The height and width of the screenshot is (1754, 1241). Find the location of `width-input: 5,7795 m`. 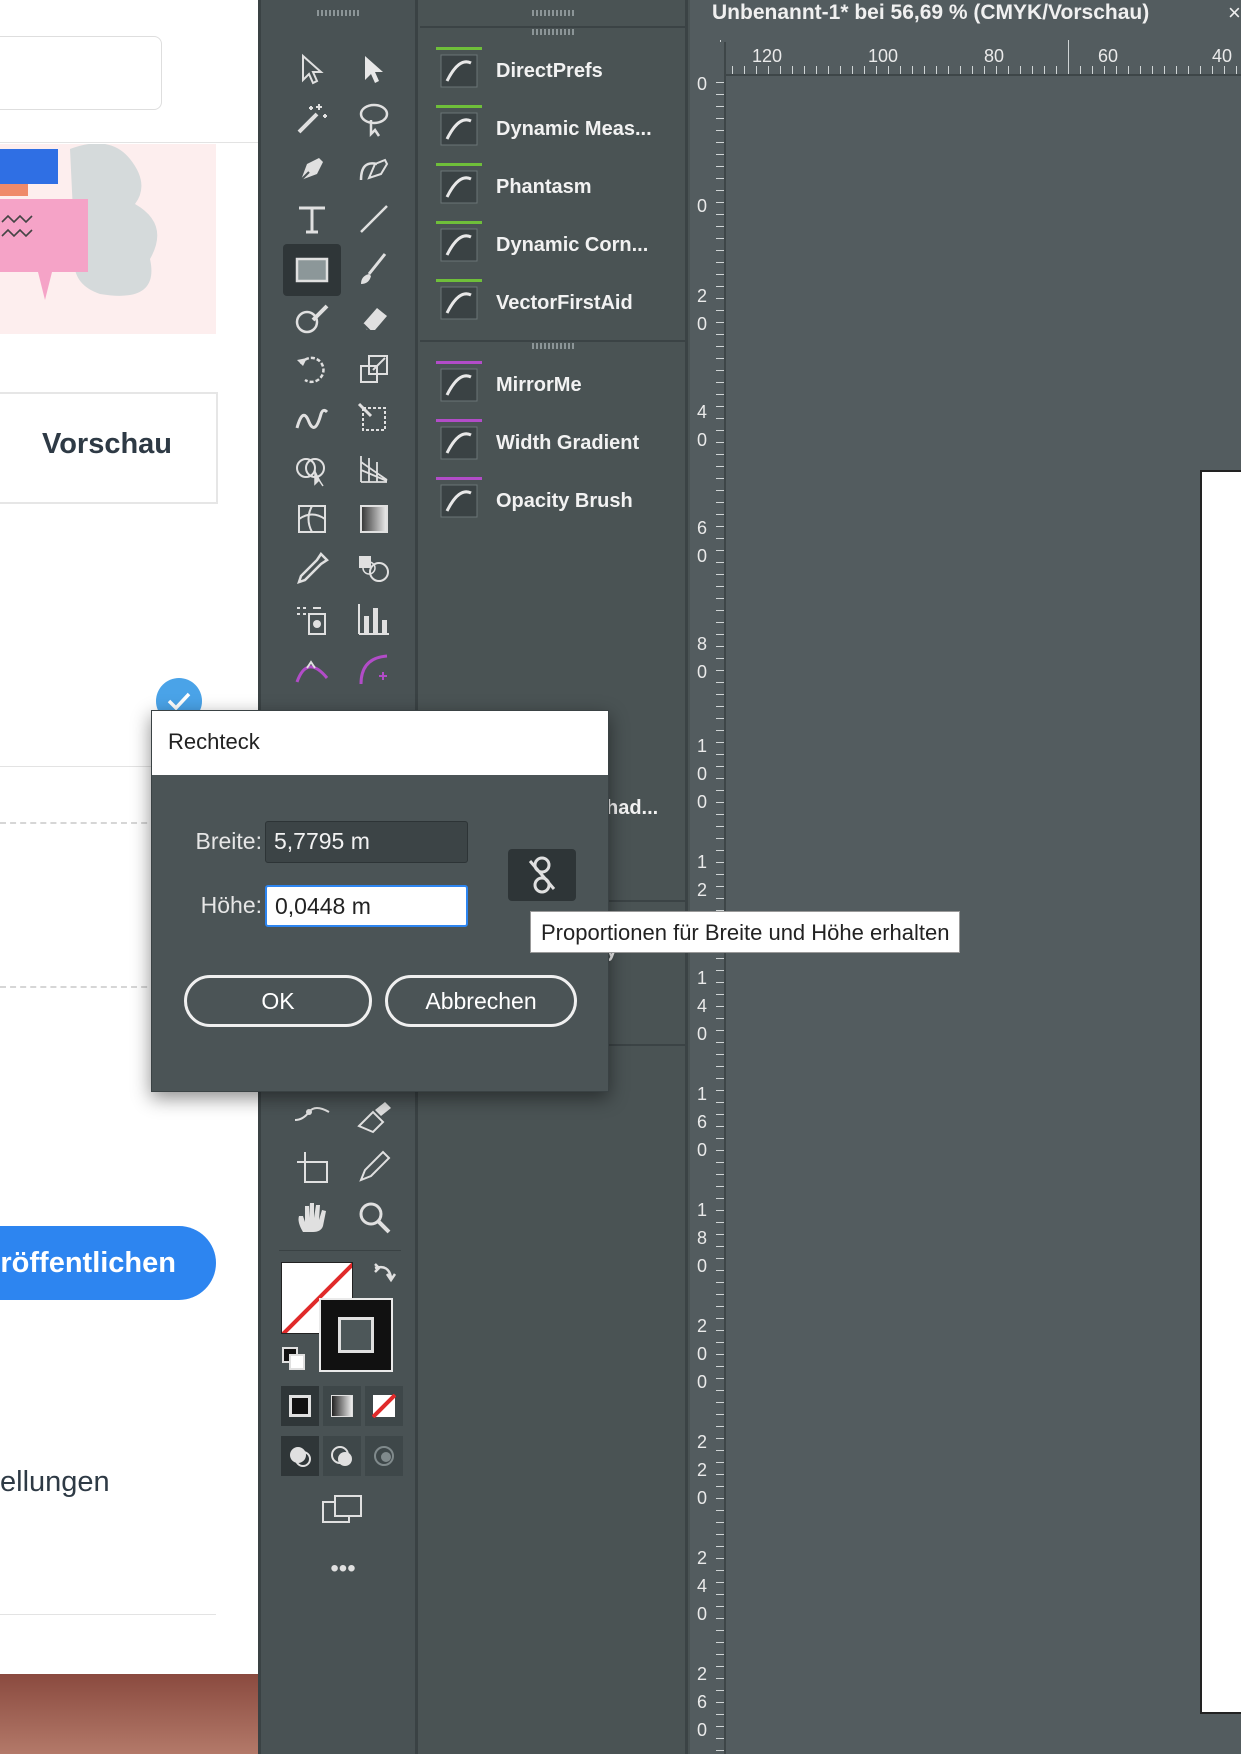

width-input: 5,7795 m is located at coordinates (366, 842).